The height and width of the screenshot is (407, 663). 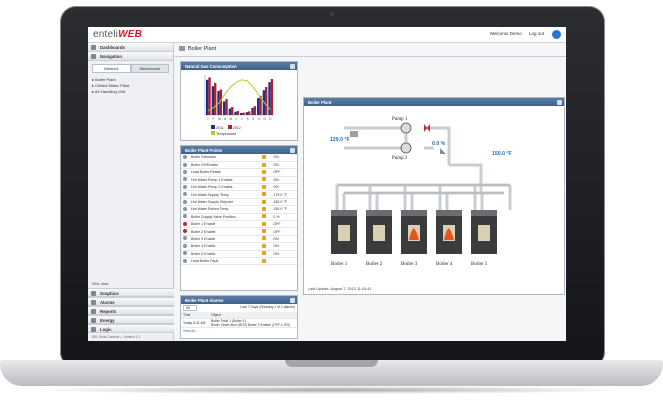 I want to click on legend-2011: 2011, so click(x=220, y=128).